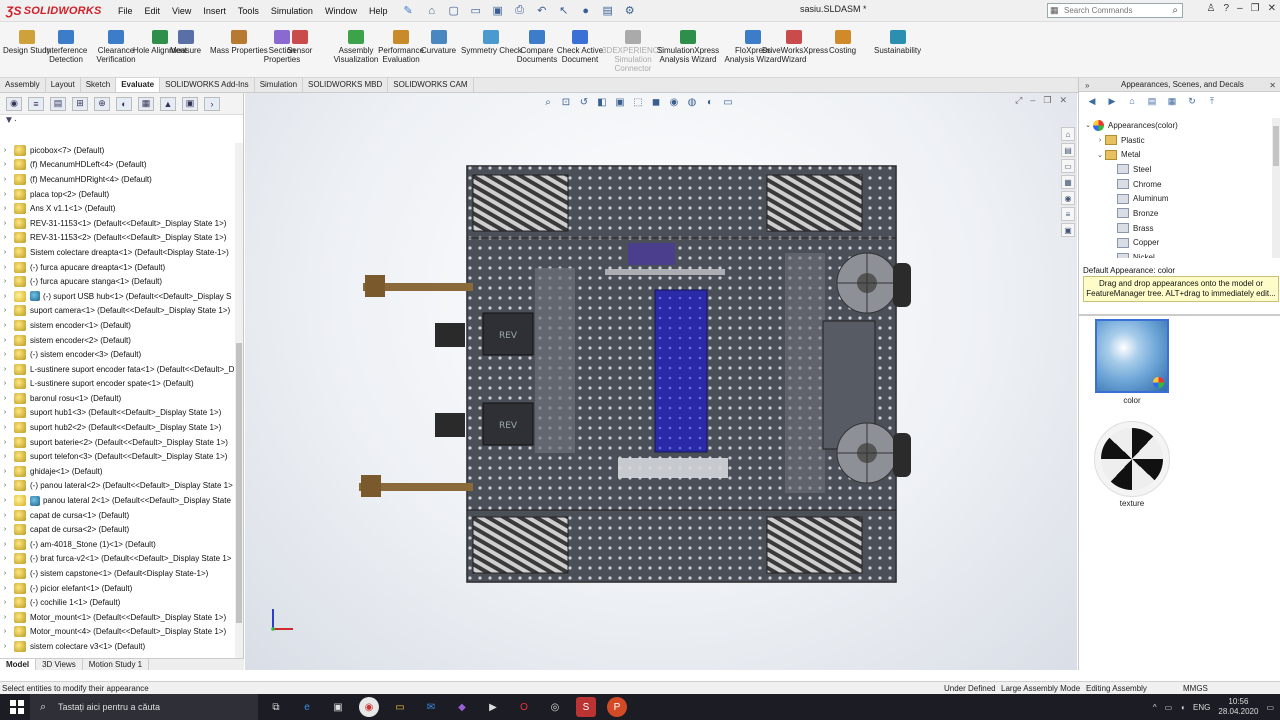 The image size is (1280, 720). Describe the element at coordinates (168, 103) in the screenshot. I see `simulation-manager-icon: ▲` at that location.